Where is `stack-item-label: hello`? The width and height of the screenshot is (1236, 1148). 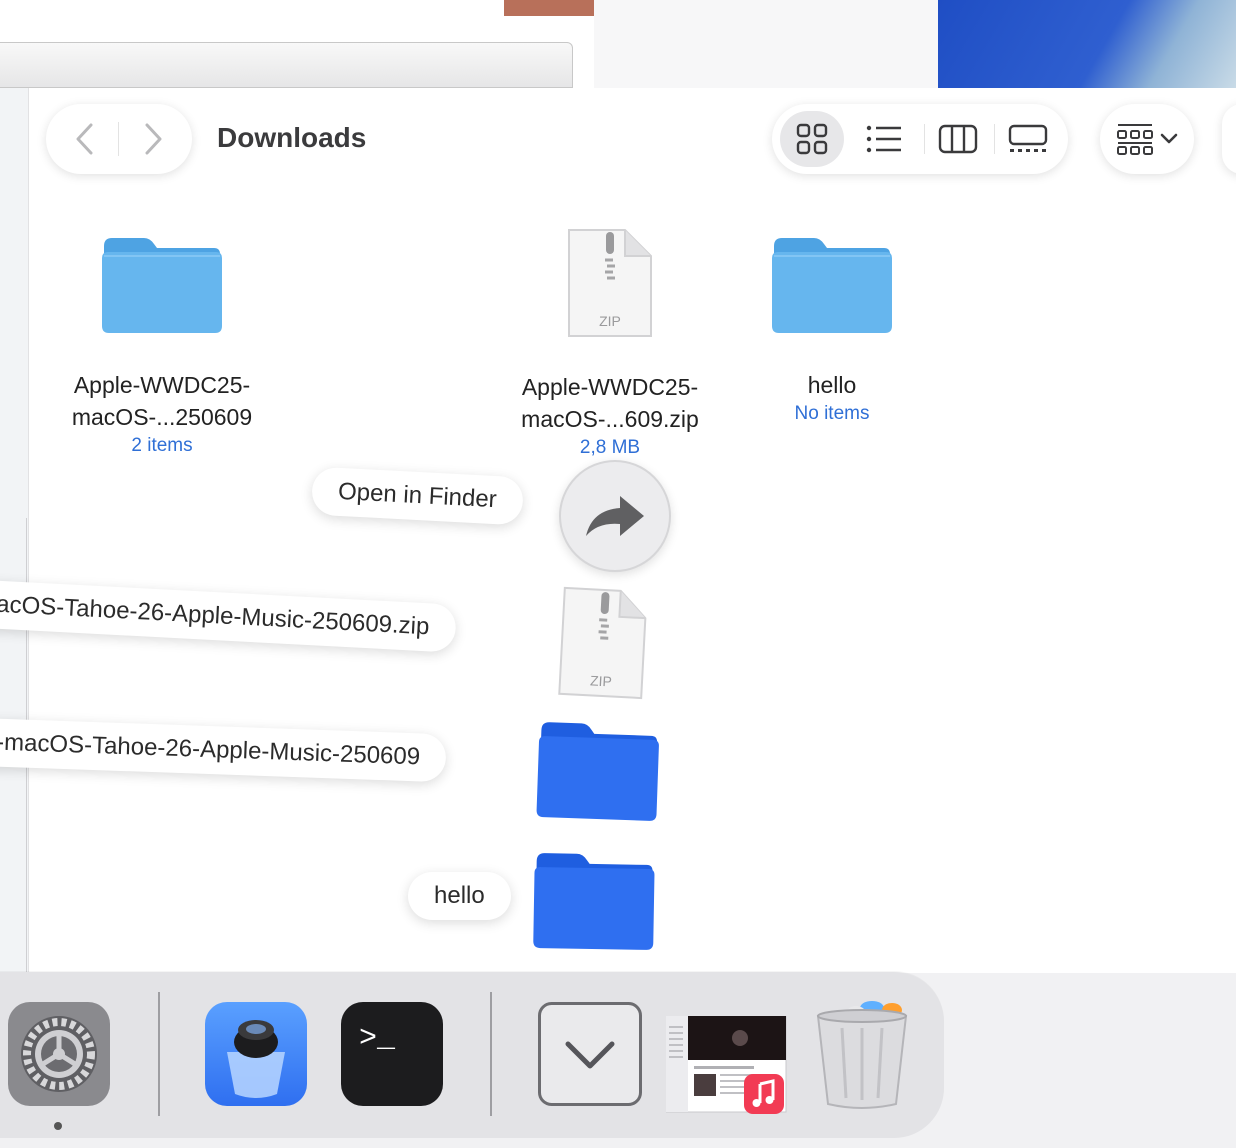 stack-item-label: hello is located at coordinates (459, 896).